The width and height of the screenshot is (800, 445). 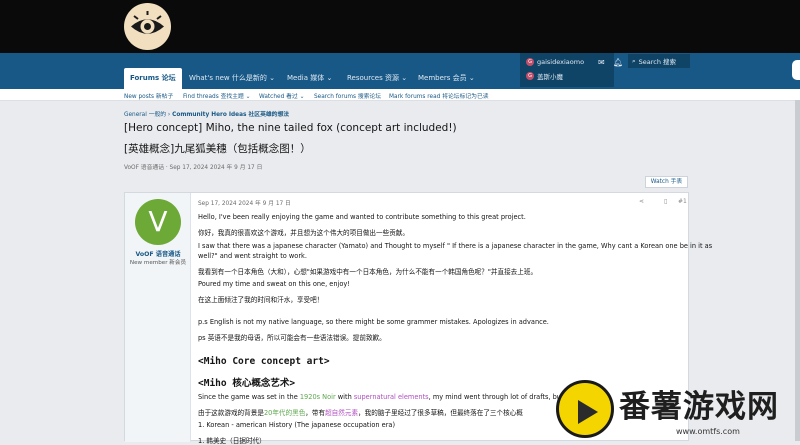 I want to click on breadcrumb-general: General 一般的, so click(x=145, y=115).